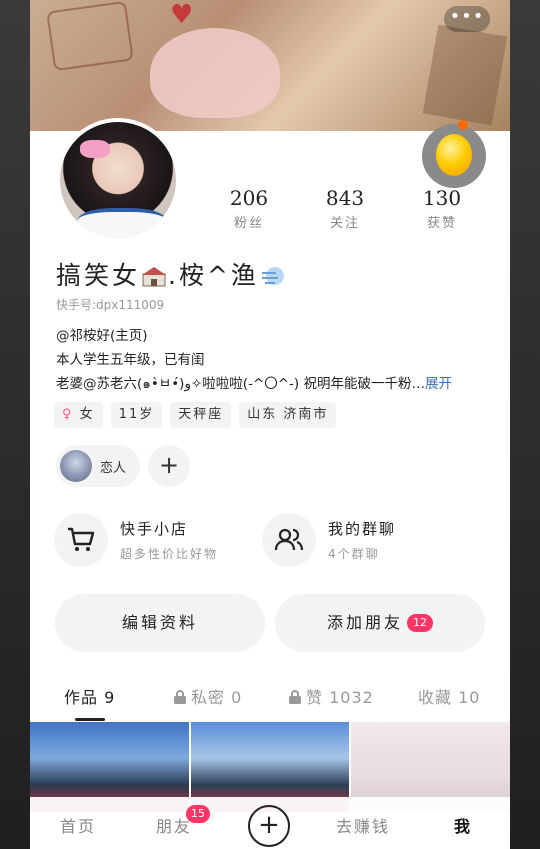 The width and height of the screenshot is (540, 849). I want to click on cart-icon, so click(81, 540).